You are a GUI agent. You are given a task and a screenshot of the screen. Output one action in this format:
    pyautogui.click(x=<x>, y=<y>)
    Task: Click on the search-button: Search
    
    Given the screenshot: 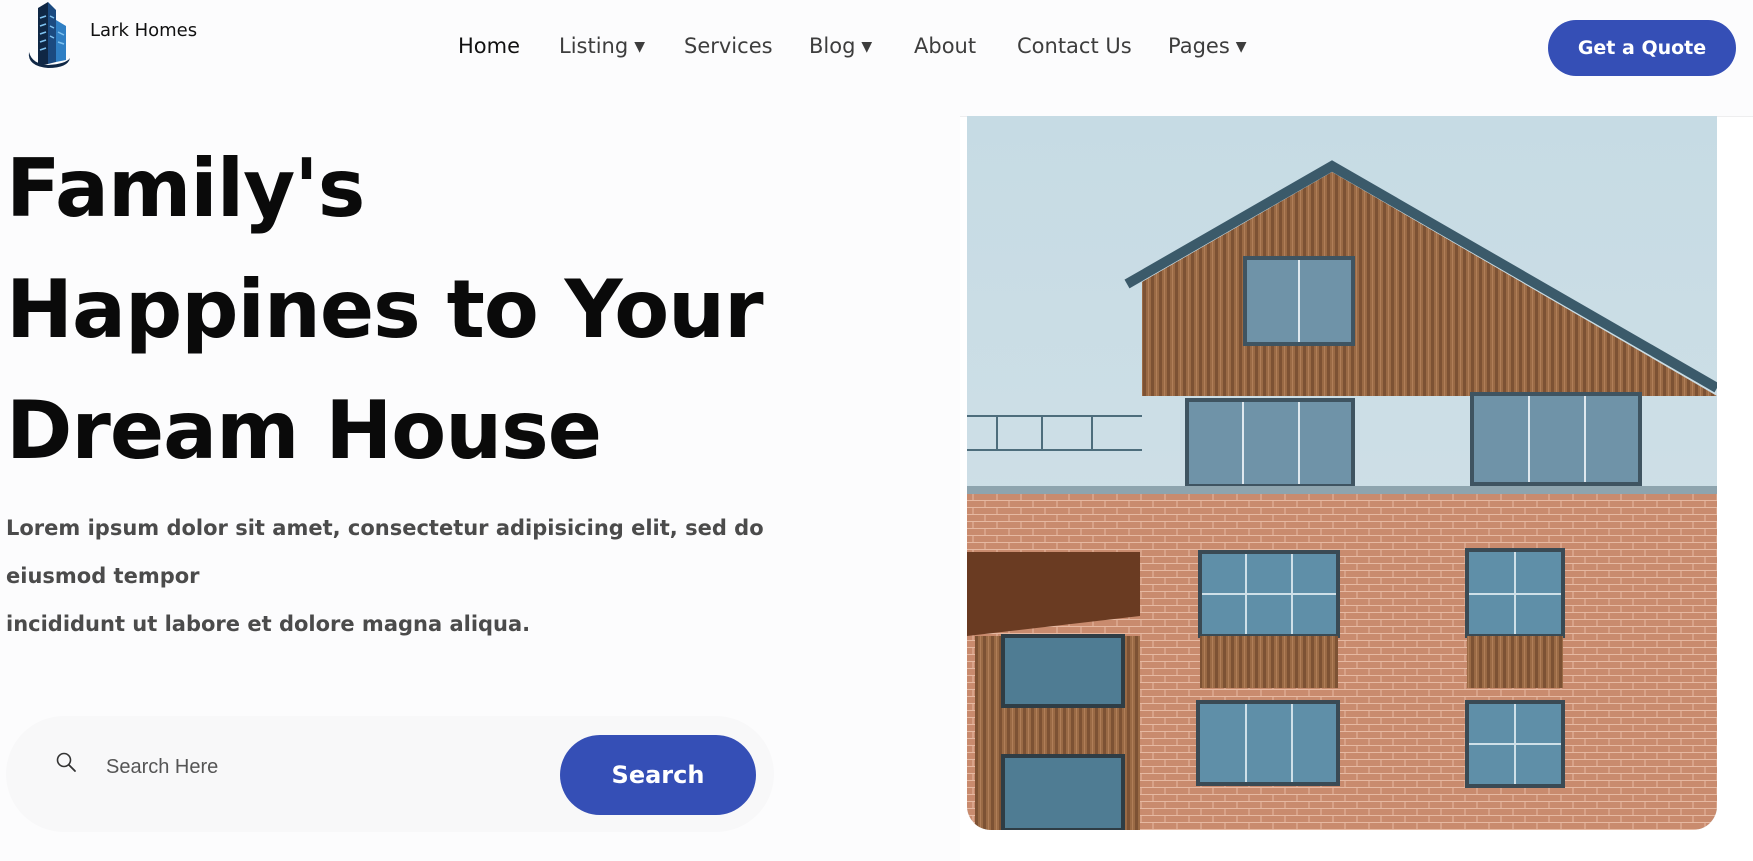 What is the action you would take?
    pyautogui.click(x=658, y=775)
    